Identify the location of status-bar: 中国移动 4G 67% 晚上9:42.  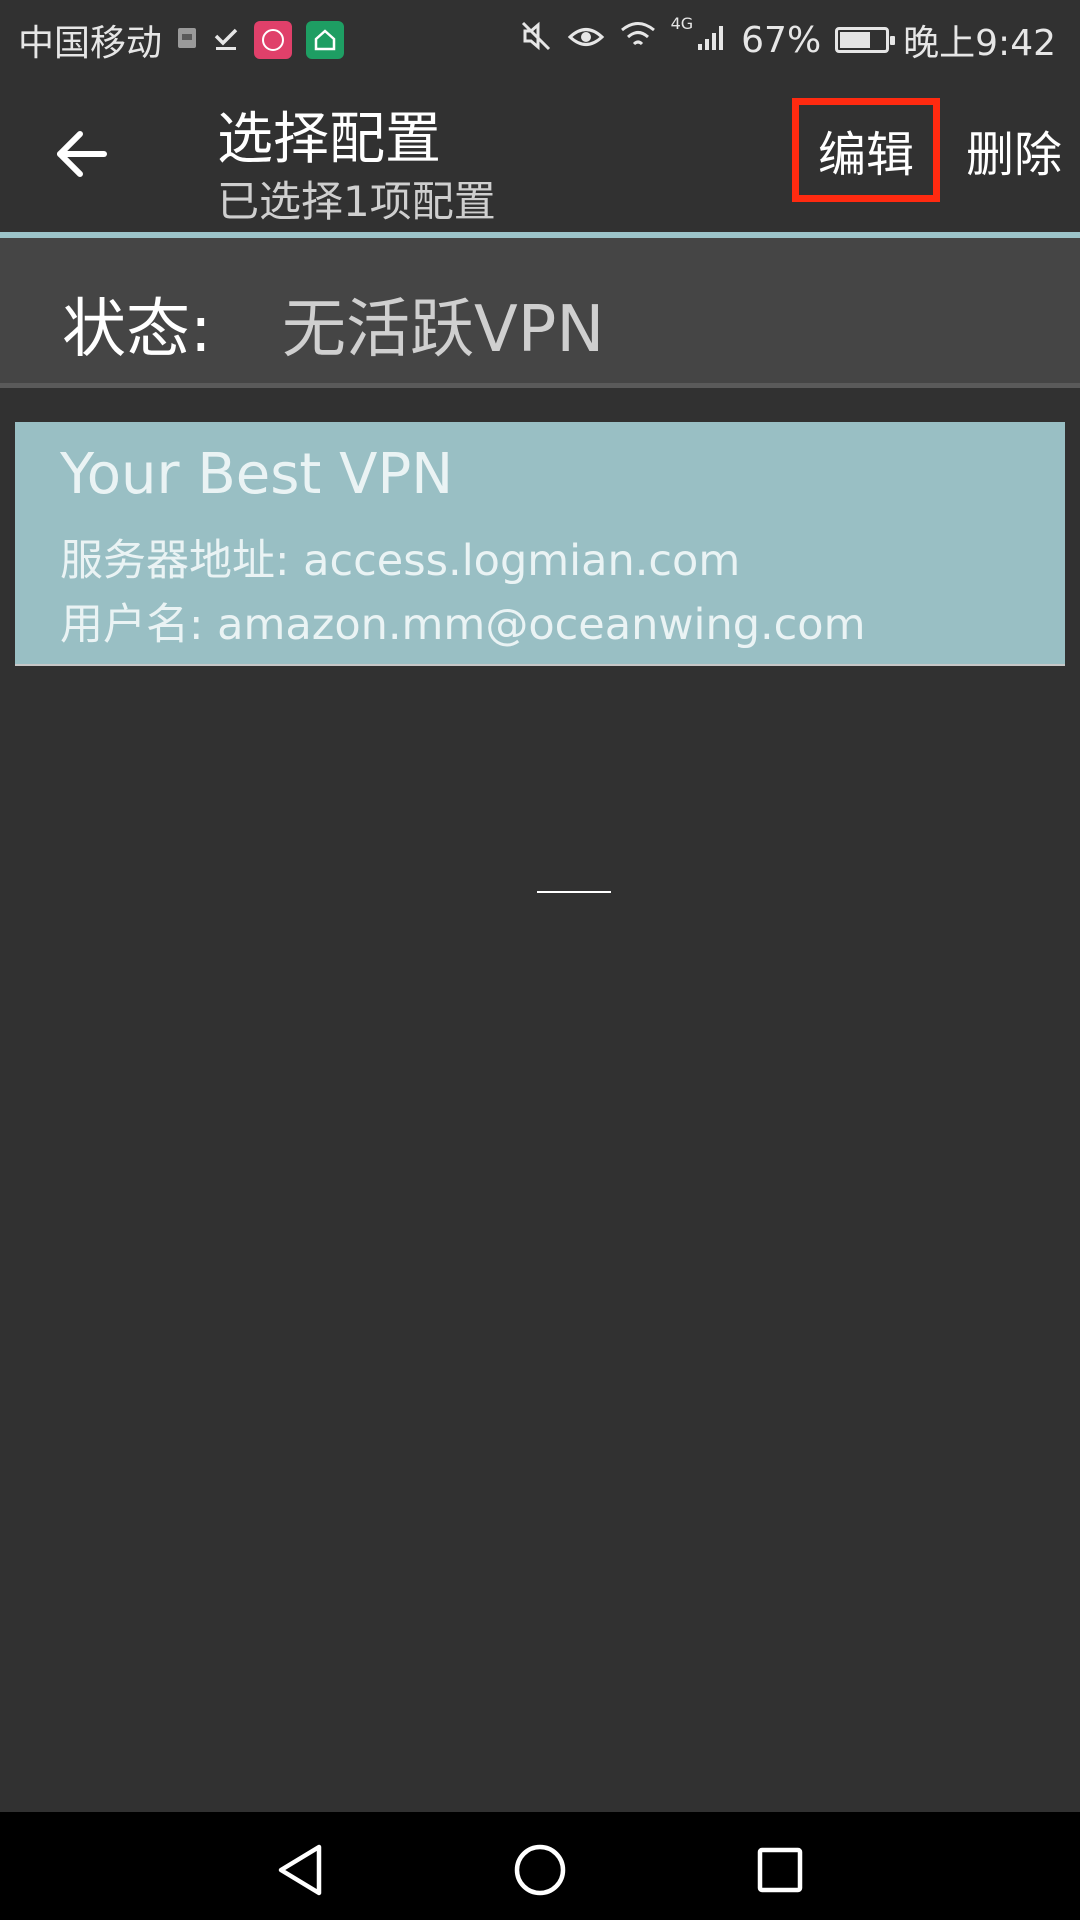
(540, 36).